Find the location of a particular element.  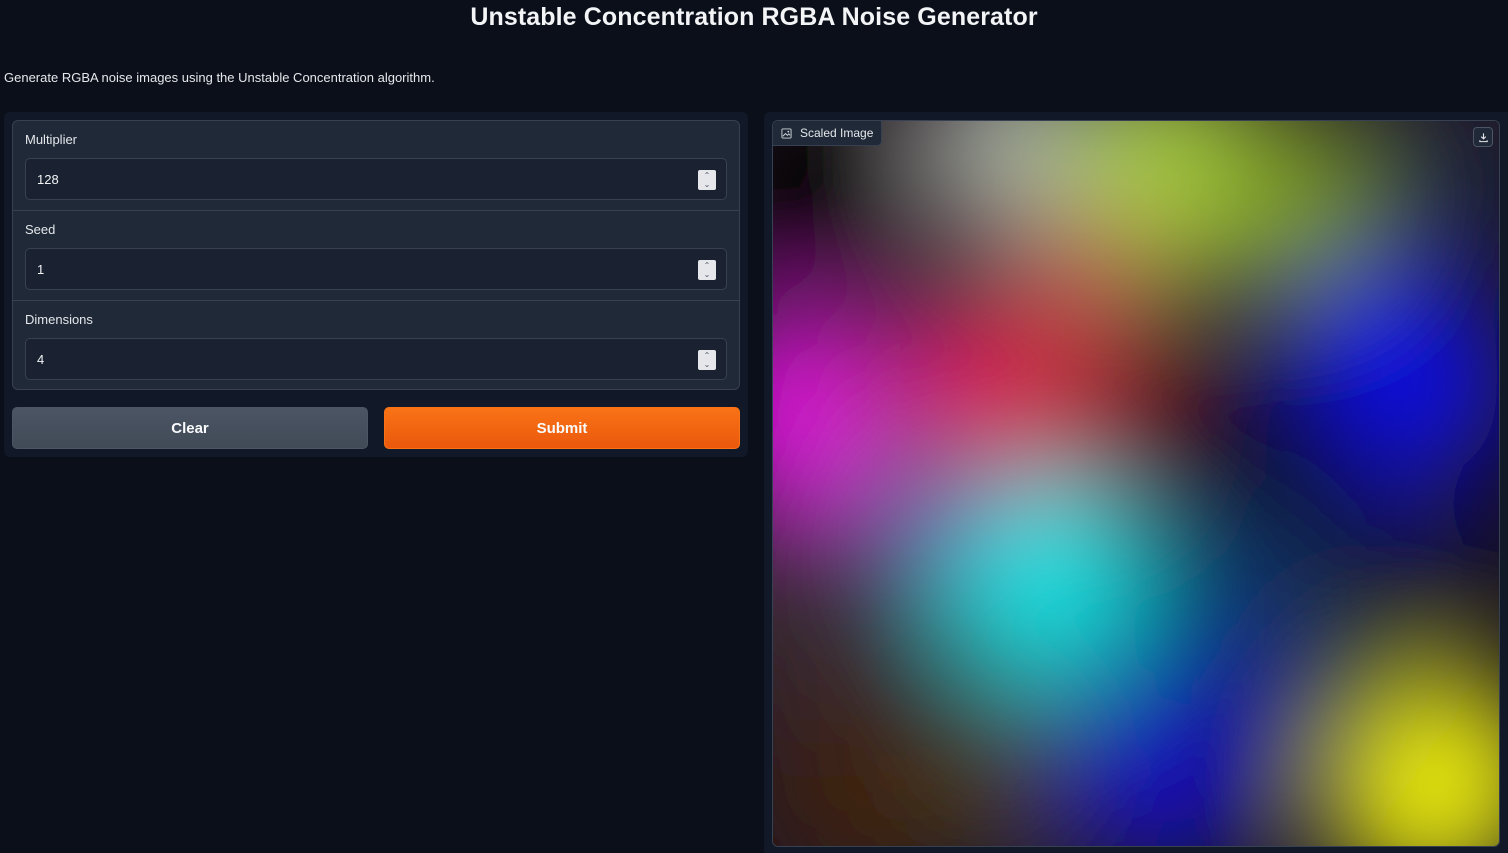

submit-button: Submit is located at coordinates (562, 428).